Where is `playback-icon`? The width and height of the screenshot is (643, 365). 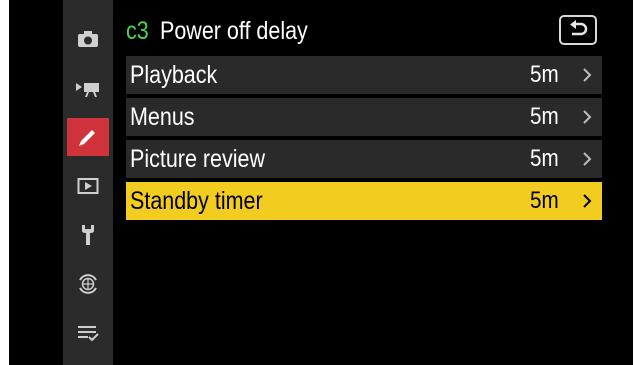
playback-icon is located at coordinates (88, 186).